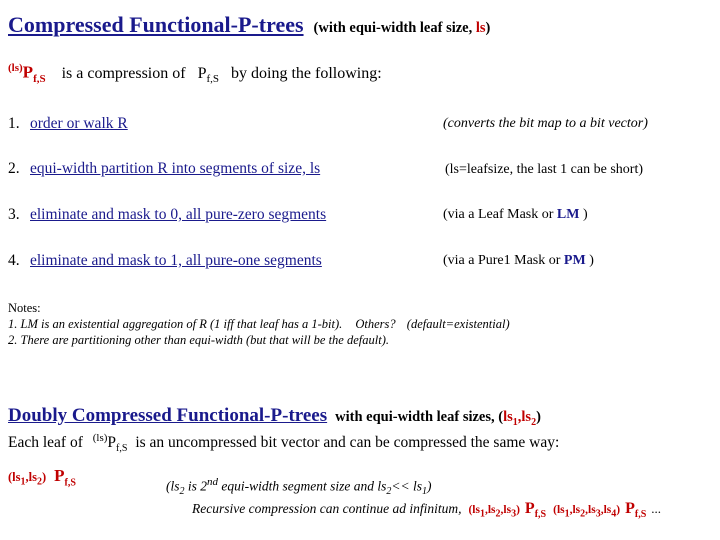 The height and width of the screenshot is (540, 720). I want to click on section2-line2-a: Each leaf of, so click(45, 443).